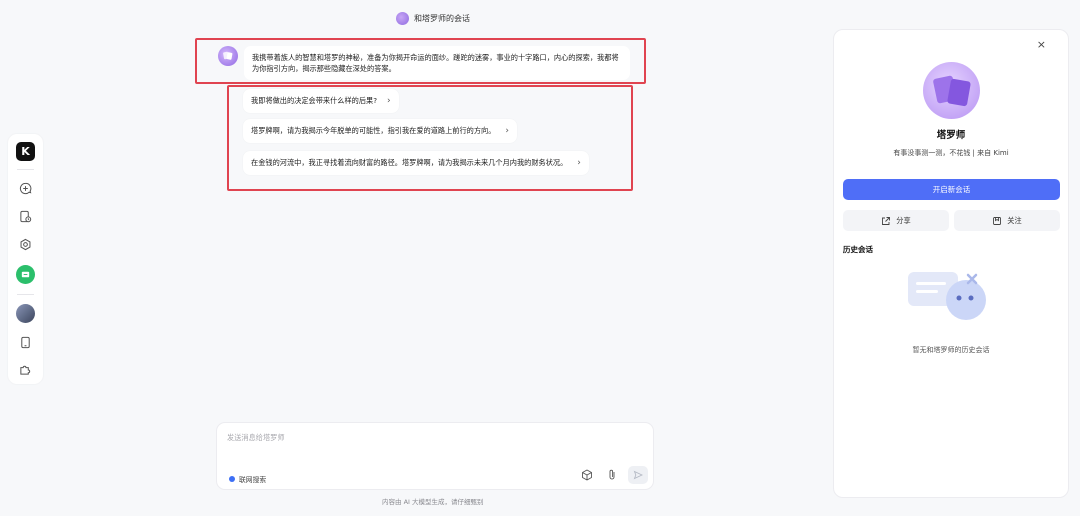  I want to click on new-chat-icon, so click(25, 188).